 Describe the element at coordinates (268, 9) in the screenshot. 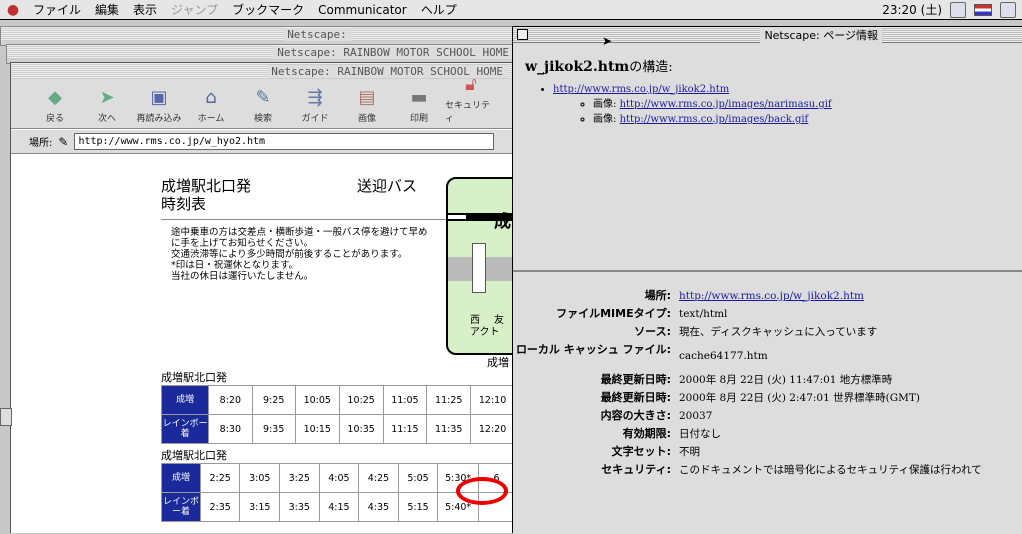

I see `menu-bookmarks: ブックマーク` at that location.